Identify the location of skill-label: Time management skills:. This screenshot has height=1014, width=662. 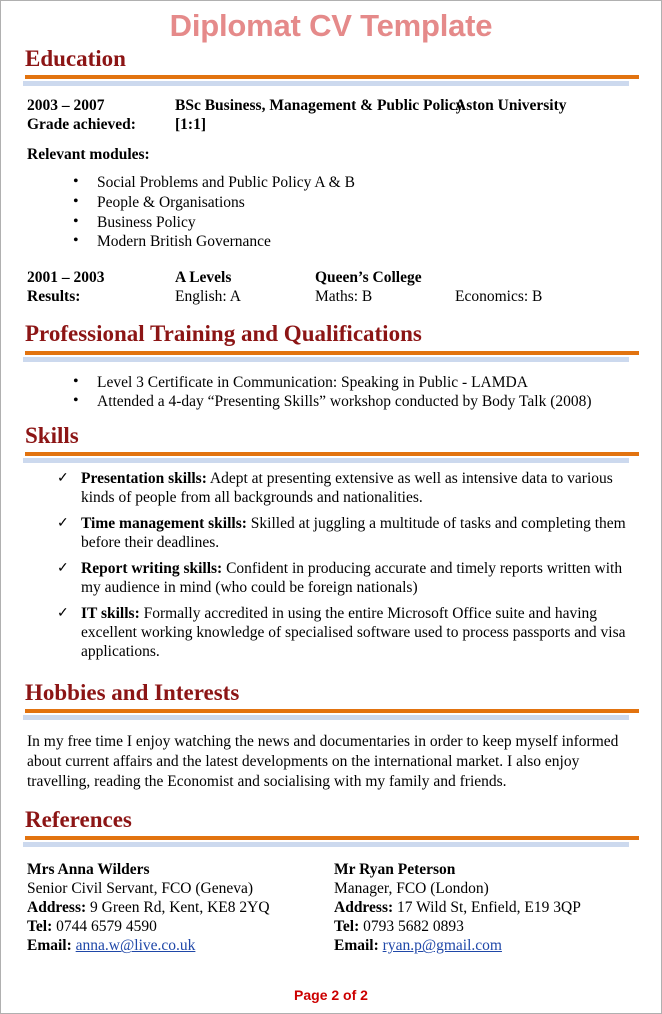
(164, 524).